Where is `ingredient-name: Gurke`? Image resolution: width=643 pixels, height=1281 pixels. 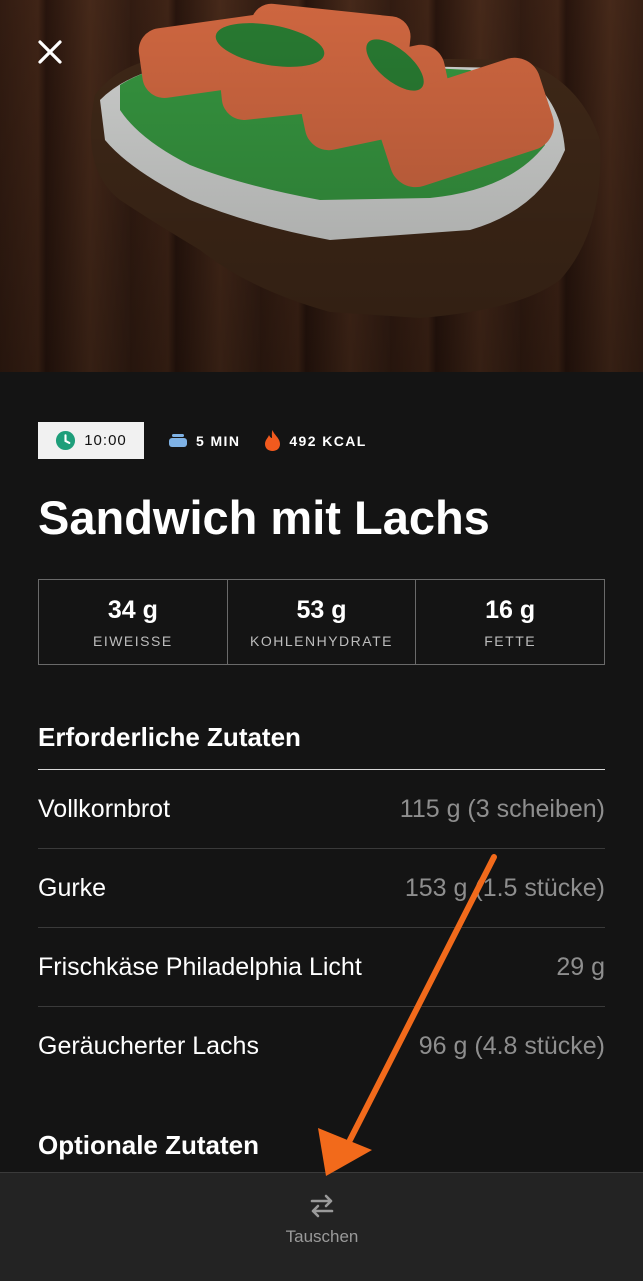
ingredient-name: Gurke is located at coordinates (72, 887).